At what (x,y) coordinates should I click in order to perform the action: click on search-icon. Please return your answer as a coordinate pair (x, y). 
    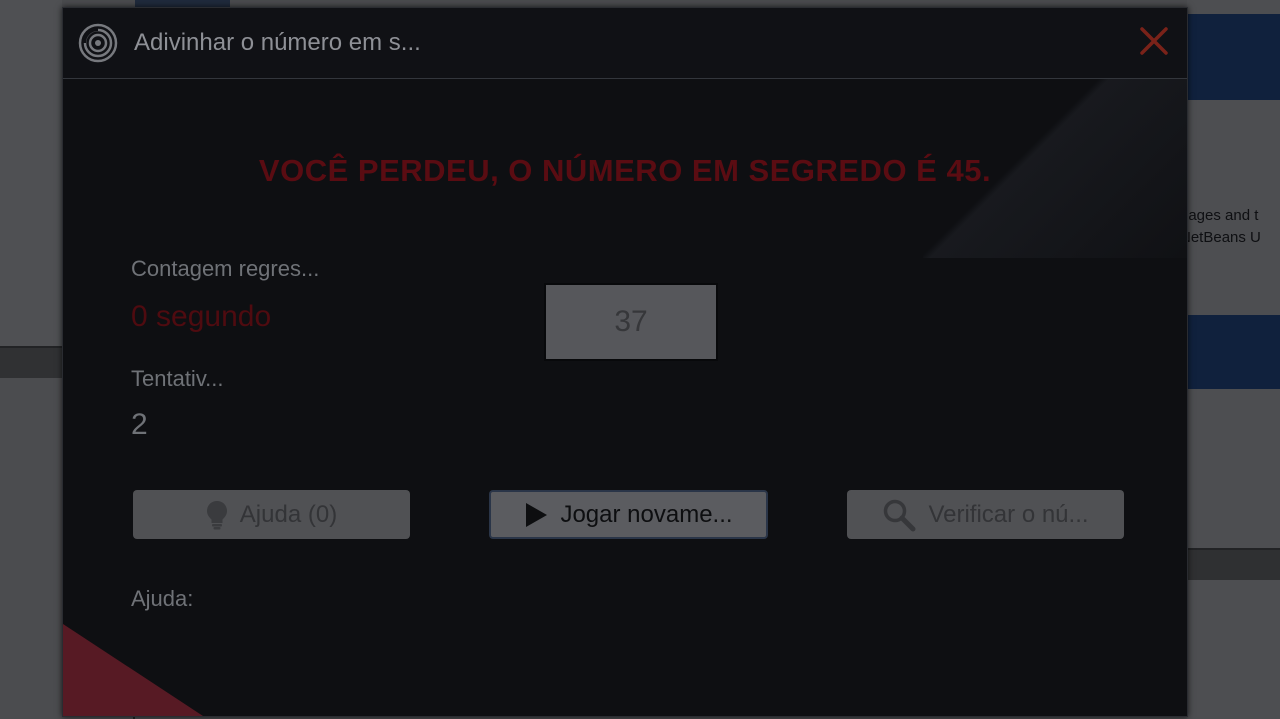
    Looking at the image, I should click on (899, 515).